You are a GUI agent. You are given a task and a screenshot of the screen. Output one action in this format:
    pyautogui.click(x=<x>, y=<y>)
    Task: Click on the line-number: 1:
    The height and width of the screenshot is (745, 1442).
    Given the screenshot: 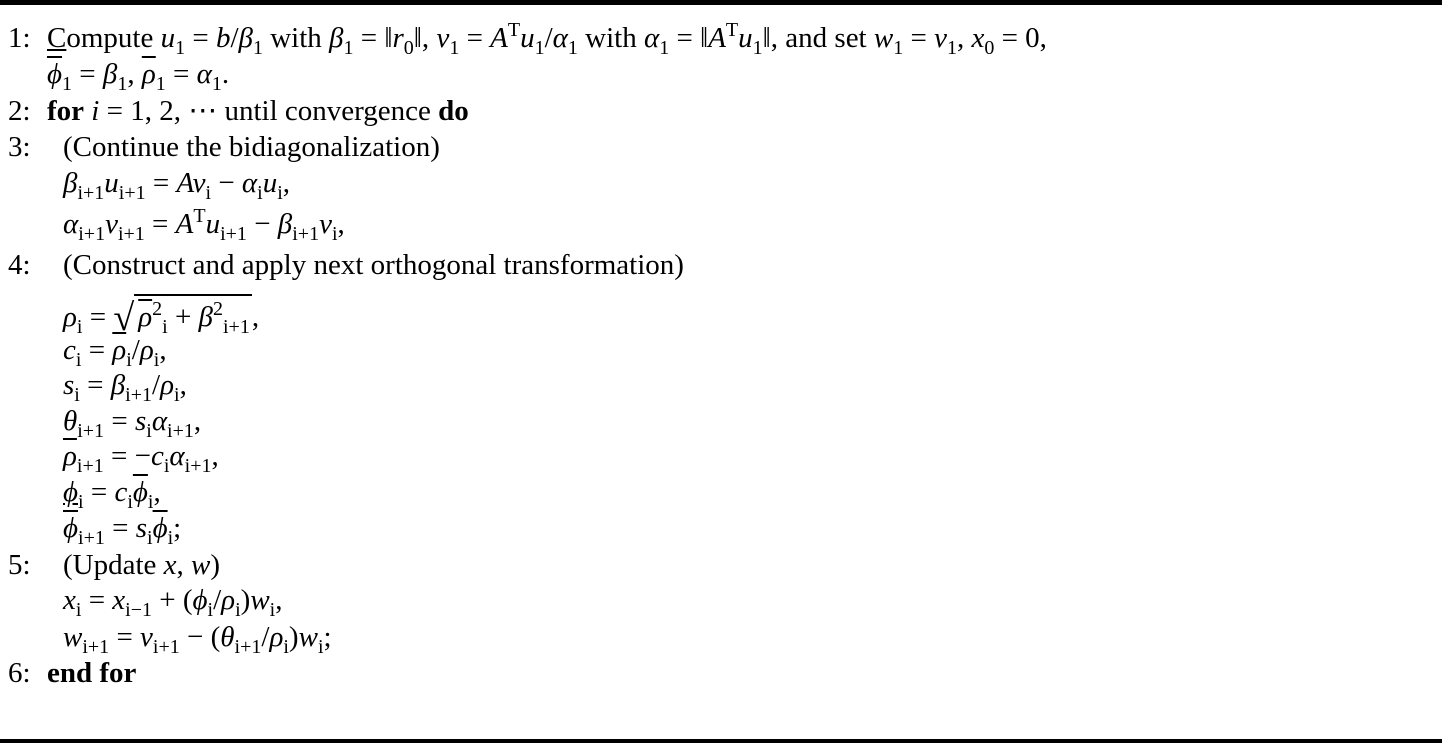 What is the action you would take?
    pyautogui.click(x=19, y=38)
    